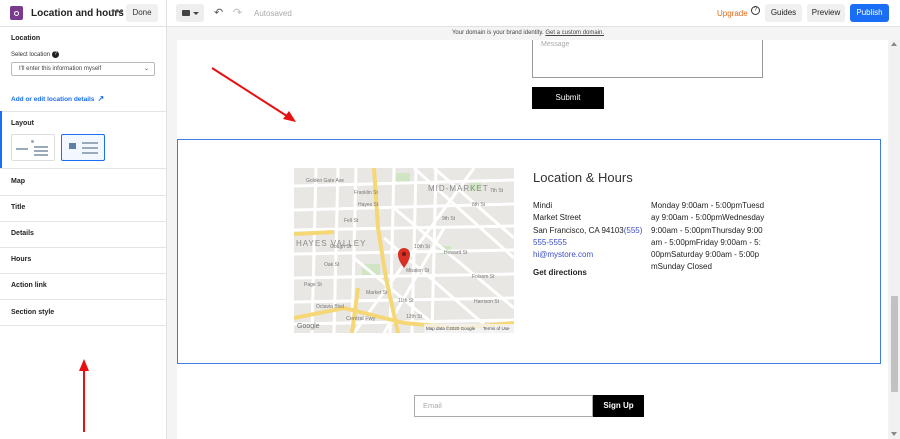 The height and width of the screenshot is (439, 900). What do you see at coordinates (22, 233) in the screenshot?
I see `sidebar-item-details: Details` at bounding box center [22, 233].